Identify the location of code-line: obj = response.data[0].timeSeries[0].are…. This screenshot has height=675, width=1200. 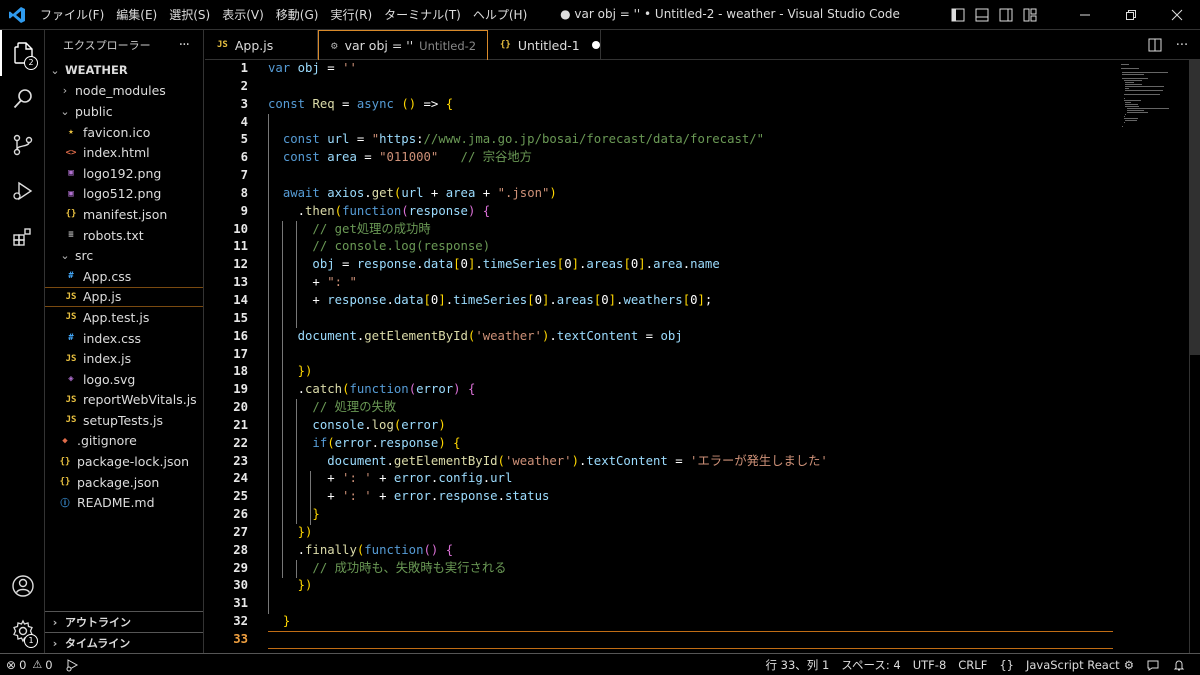
(693, 265).